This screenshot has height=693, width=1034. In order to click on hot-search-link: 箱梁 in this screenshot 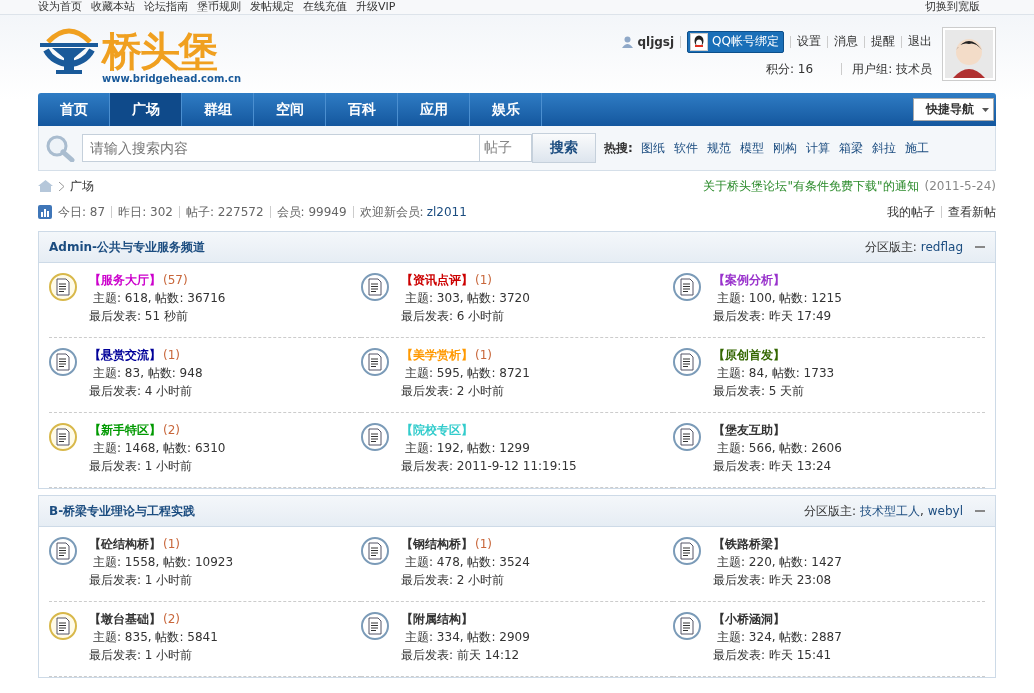, I will do `click(850, 148)`.